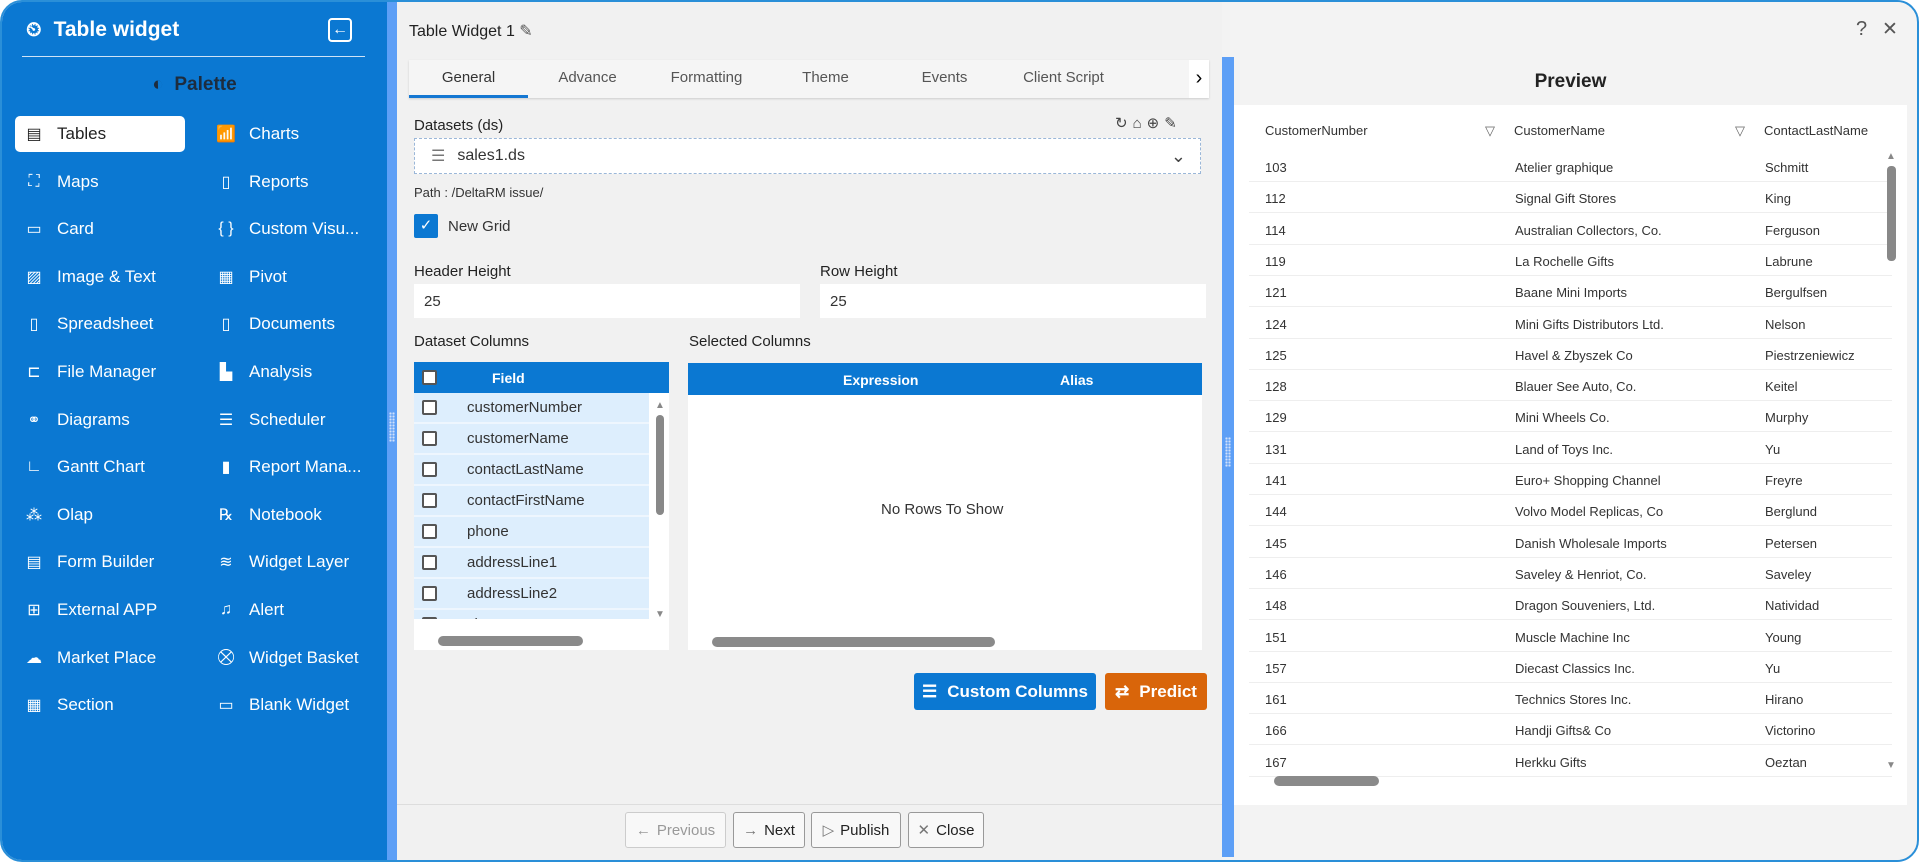 The width and height of the screenshot is (1919, 862). What do you see at coordinates (472, 341) in the screenshot?
I see `dataset-columns-label: Dataset Columns` at bounding box center [472, 341].